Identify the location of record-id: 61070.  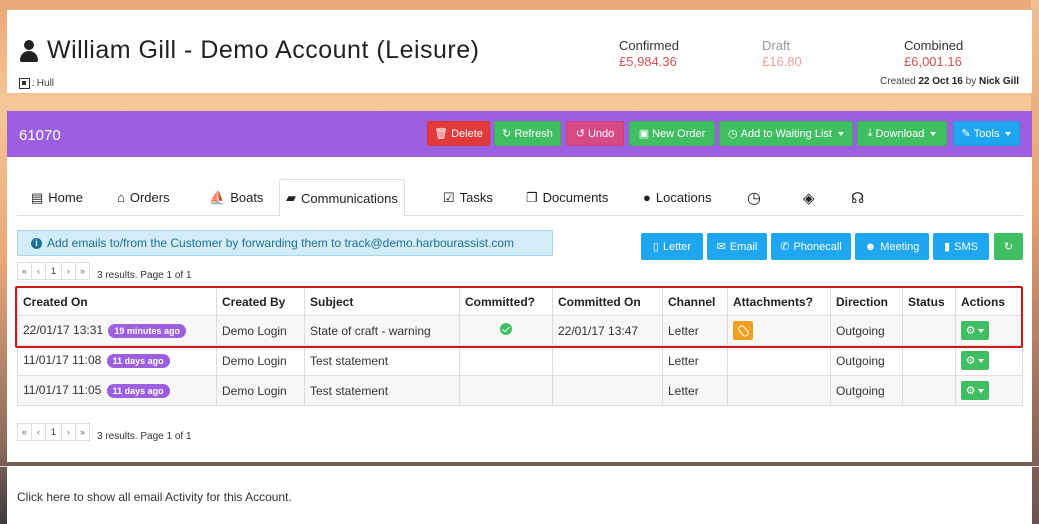
(40, 135).